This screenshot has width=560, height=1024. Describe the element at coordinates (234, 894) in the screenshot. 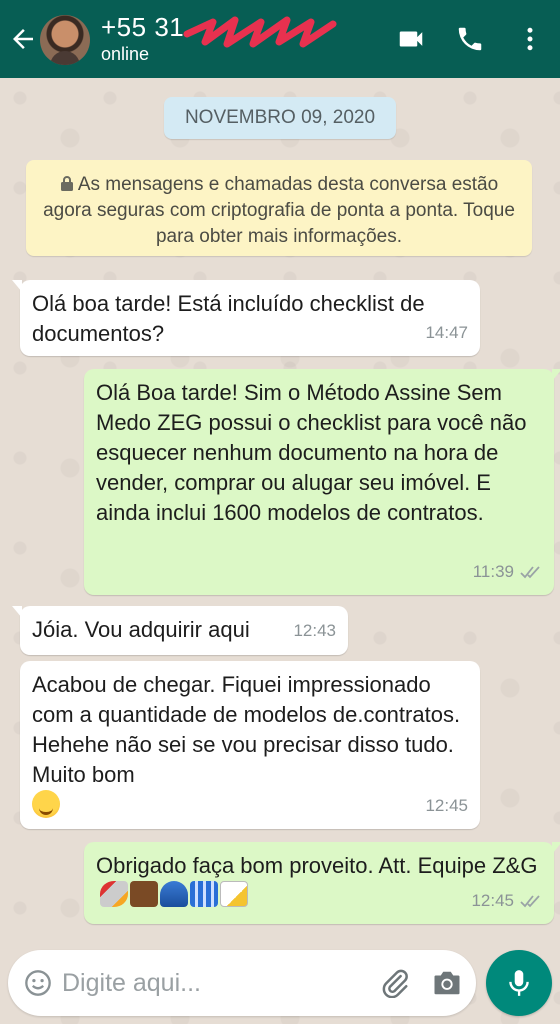

I see `memo-emoji-icon` at that location.